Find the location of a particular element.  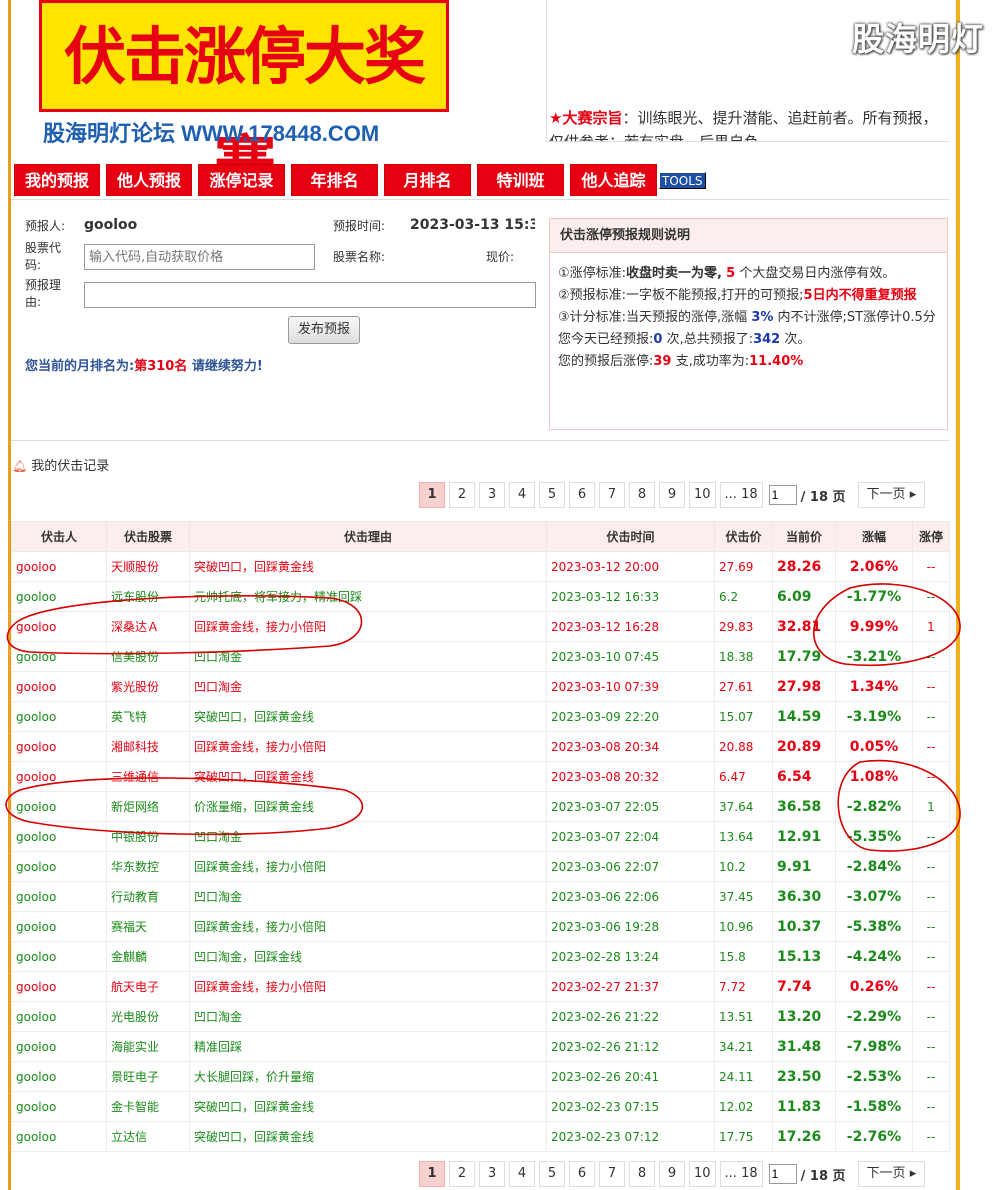

cell-reason: 突破凹口，回踩黄金线 is located at coordinates (368, 1136).